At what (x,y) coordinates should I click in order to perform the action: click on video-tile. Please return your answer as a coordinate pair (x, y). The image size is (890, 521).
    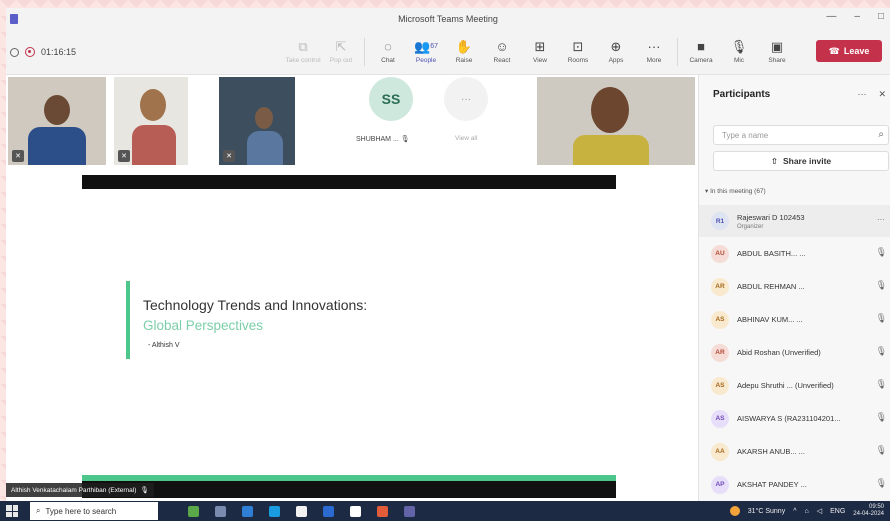
    Looking at the image, I should click on (616, 121).